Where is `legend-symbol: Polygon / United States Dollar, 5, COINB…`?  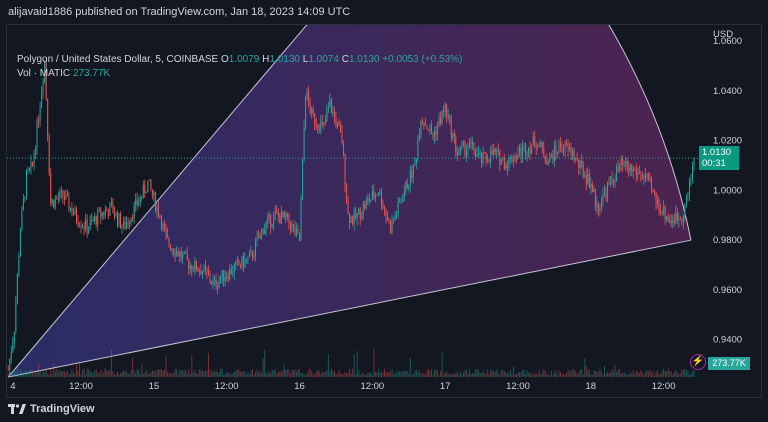 legend-symbol: Polygon / United States Dollar, 5, COINB… is located at coordinates (117, 59).